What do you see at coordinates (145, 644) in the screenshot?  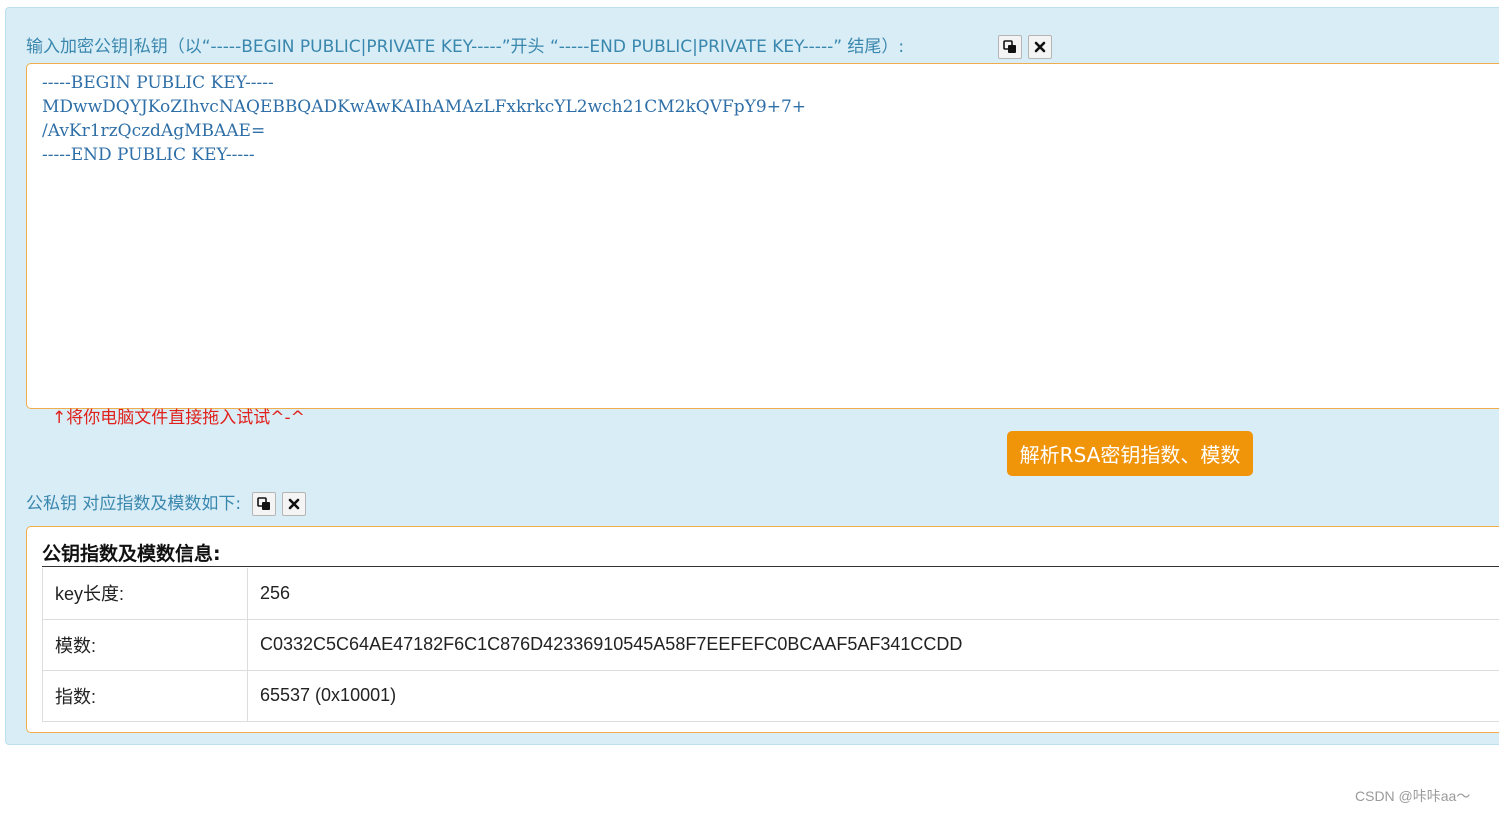 I see `row-key: 模数:` at bounding box center [145, 644].